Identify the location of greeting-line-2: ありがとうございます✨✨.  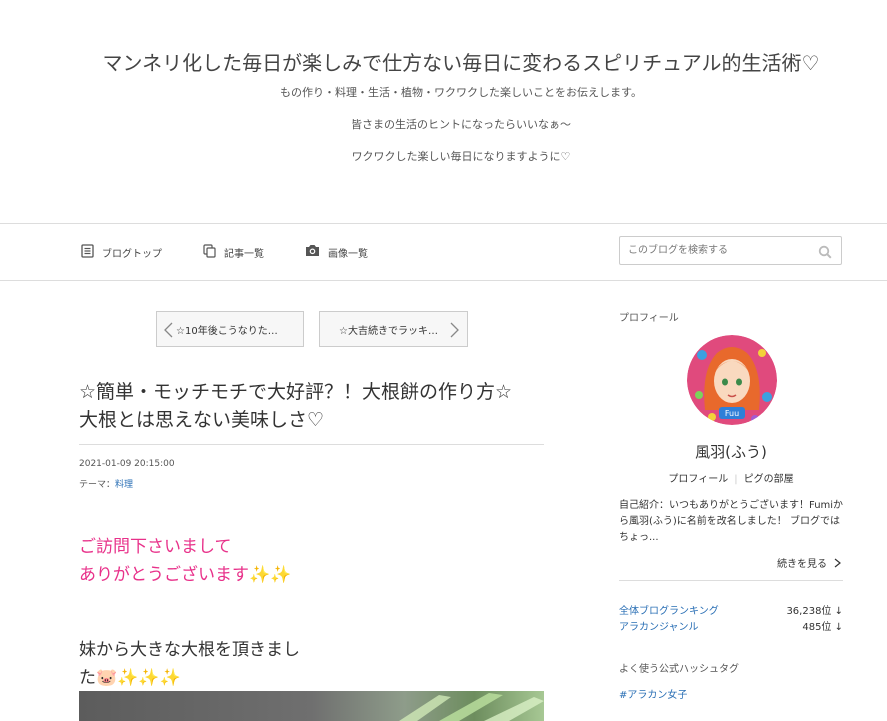
(185, 575).